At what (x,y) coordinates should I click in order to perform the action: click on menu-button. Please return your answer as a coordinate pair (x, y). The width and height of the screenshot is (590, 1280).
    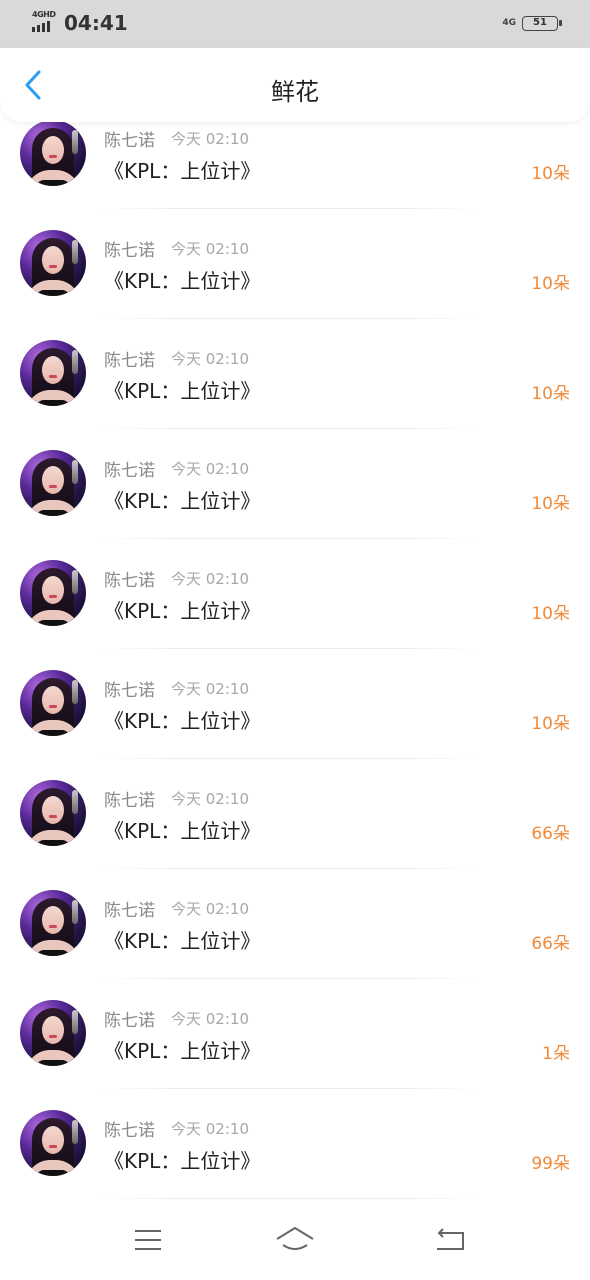
    Looking at the image, I should click on (148, 1240).